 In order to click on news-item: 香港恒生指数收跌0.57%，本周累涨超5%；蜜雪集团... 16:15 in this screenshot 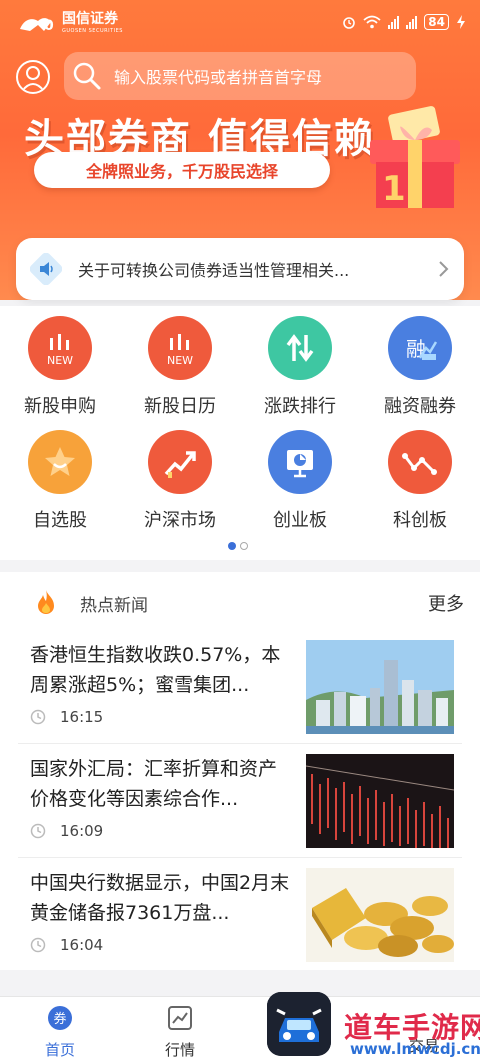, I will do `click(240, 687)`.